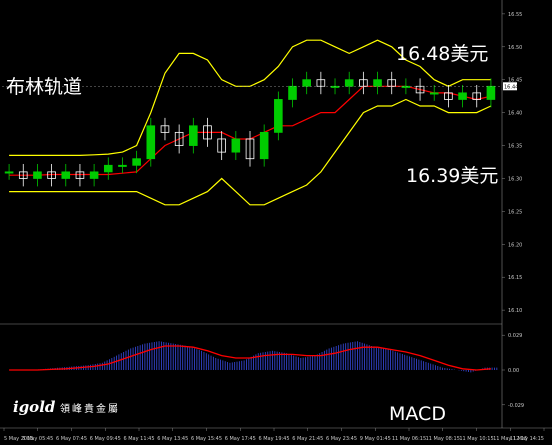 Image resolution: width=552 pixels, height=445 pixels. I want to click on macd-tick-label: 0.00, so click(513, 371).